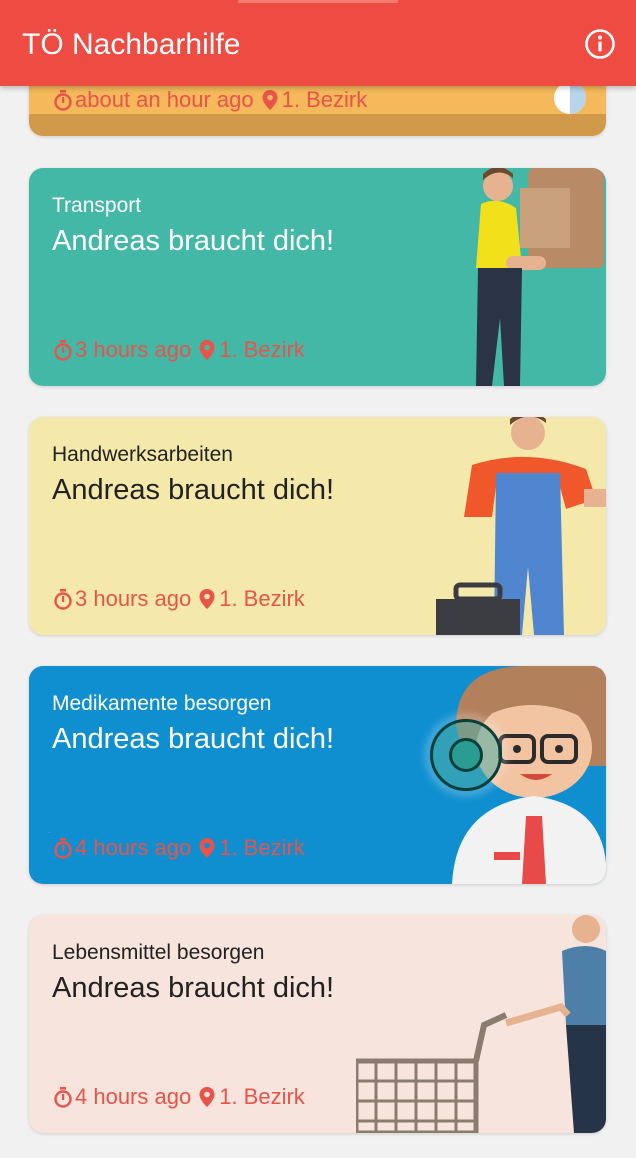  What do you see at coordinates (466, 755) in the screenshot?
I see `touch-indicator` at bounding box center [466, 755].